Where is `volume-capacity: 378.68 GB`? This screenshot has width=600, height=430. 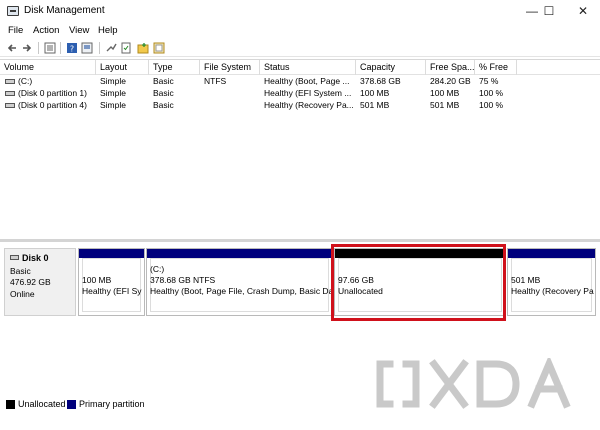 volume-capacity: 378.68 GB is located at coordinates (380, 81).